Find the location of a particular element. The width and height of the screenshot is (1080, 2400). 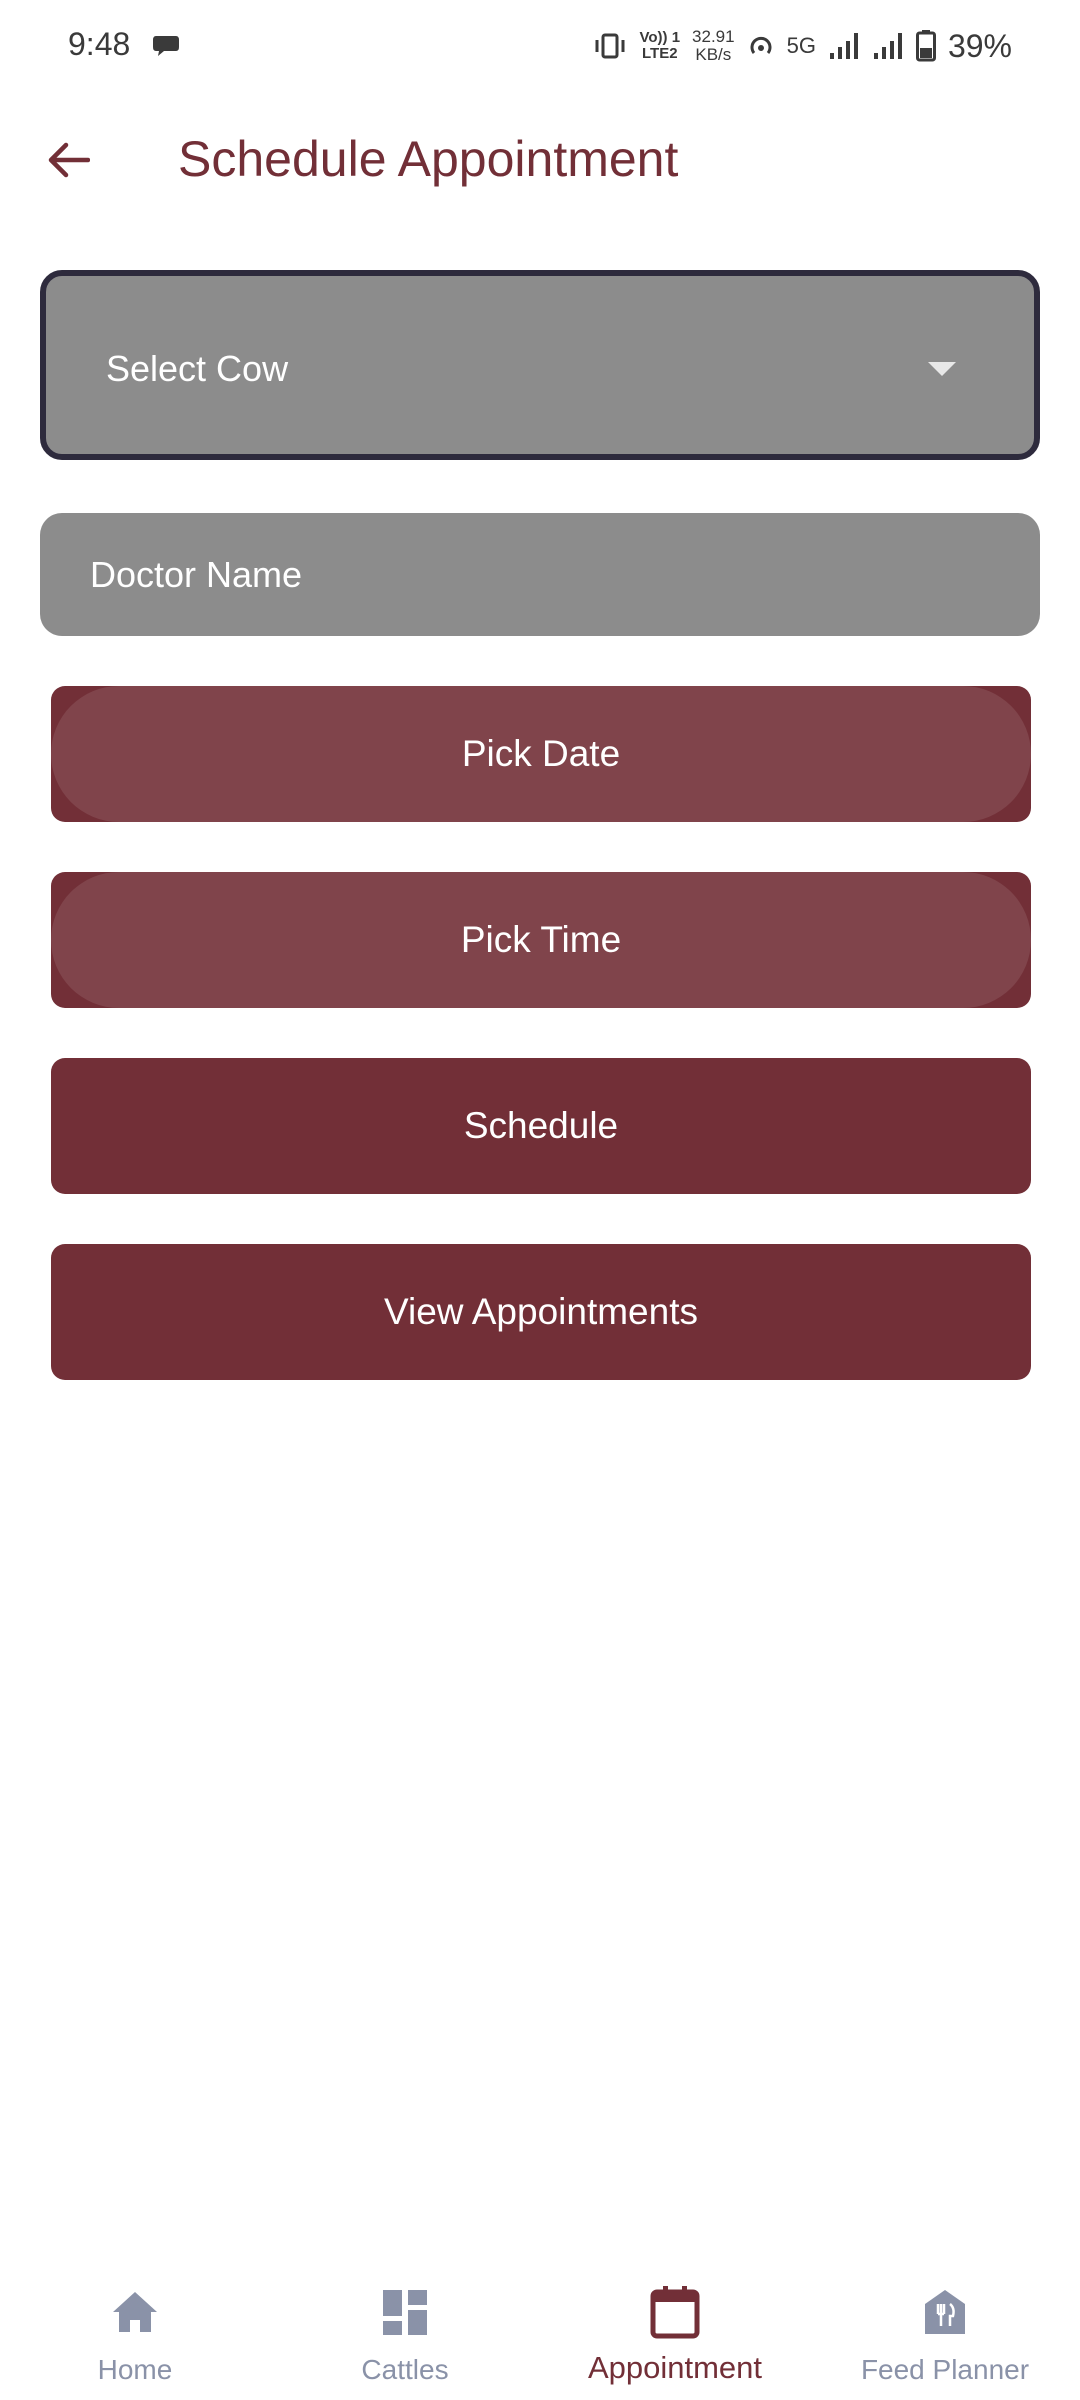

nav-item-feed-planner: Feed Planner is located at coordinates (945, 2330).